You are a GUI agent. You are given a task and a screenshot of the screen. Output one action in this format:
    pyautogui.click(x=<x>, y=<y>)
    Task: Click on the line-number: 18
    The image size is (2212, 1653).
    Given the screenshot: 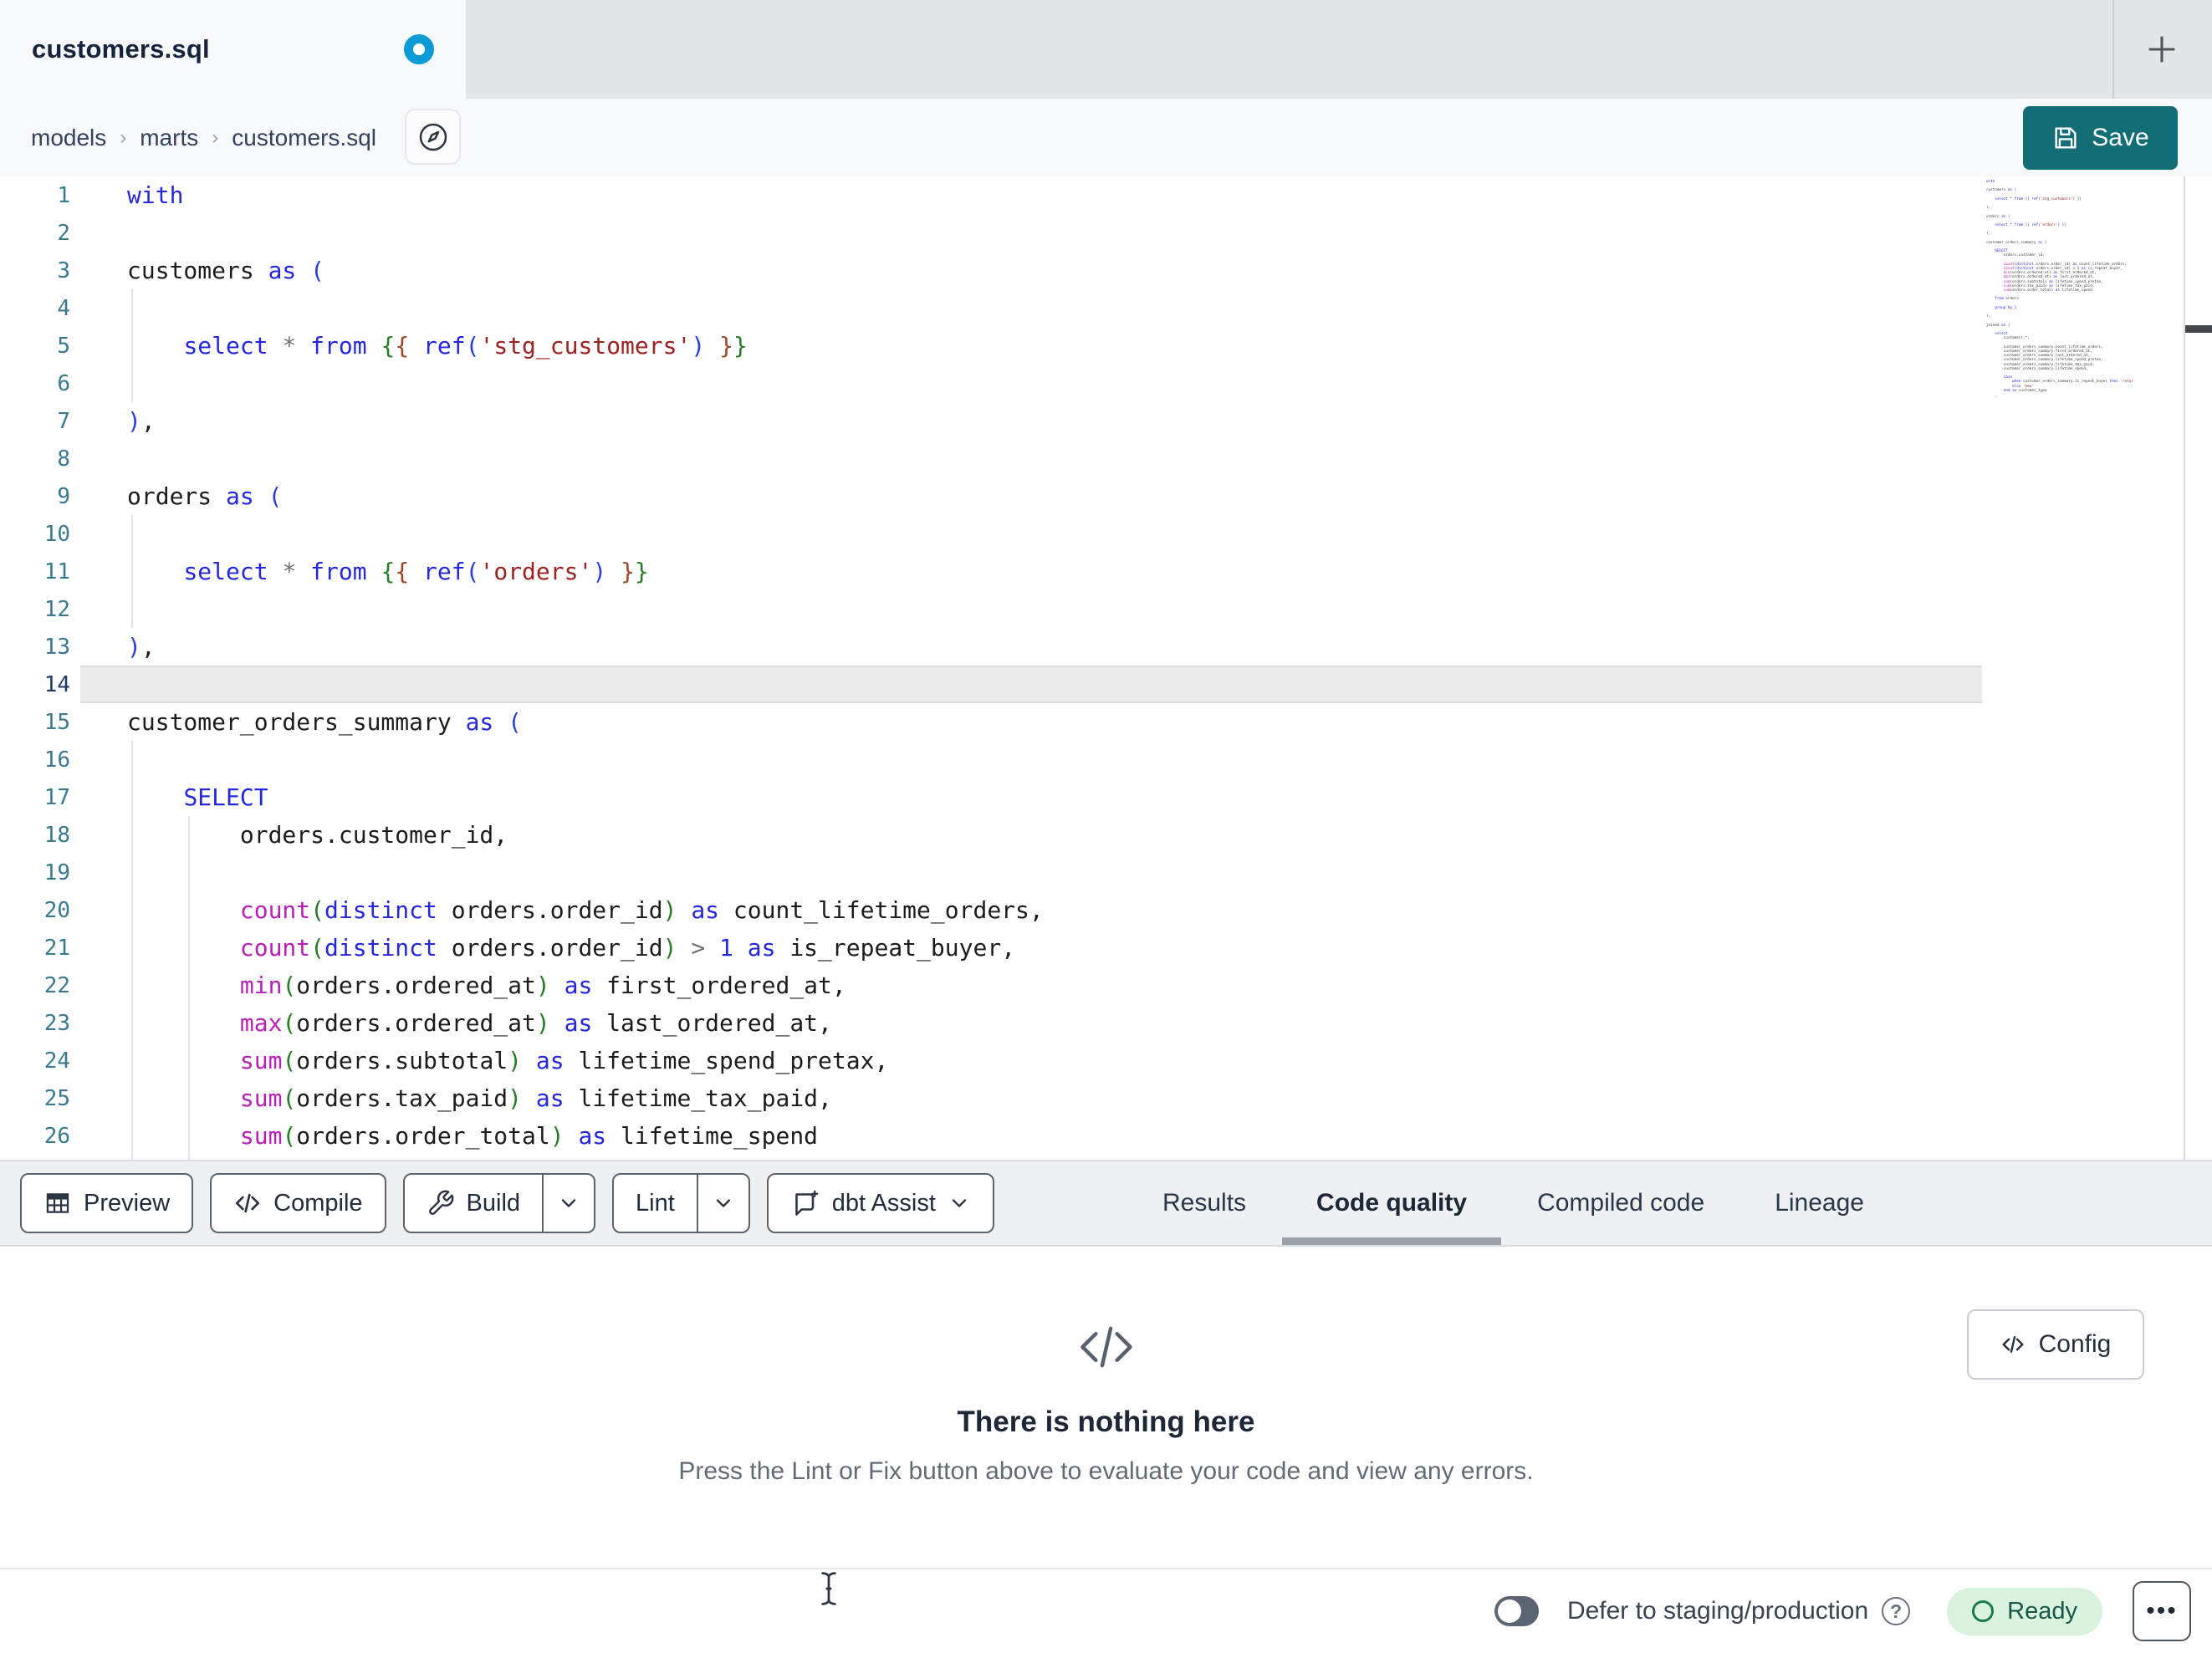 What is the action you would take?
    pyautogui.click(x=57, y=835)
    